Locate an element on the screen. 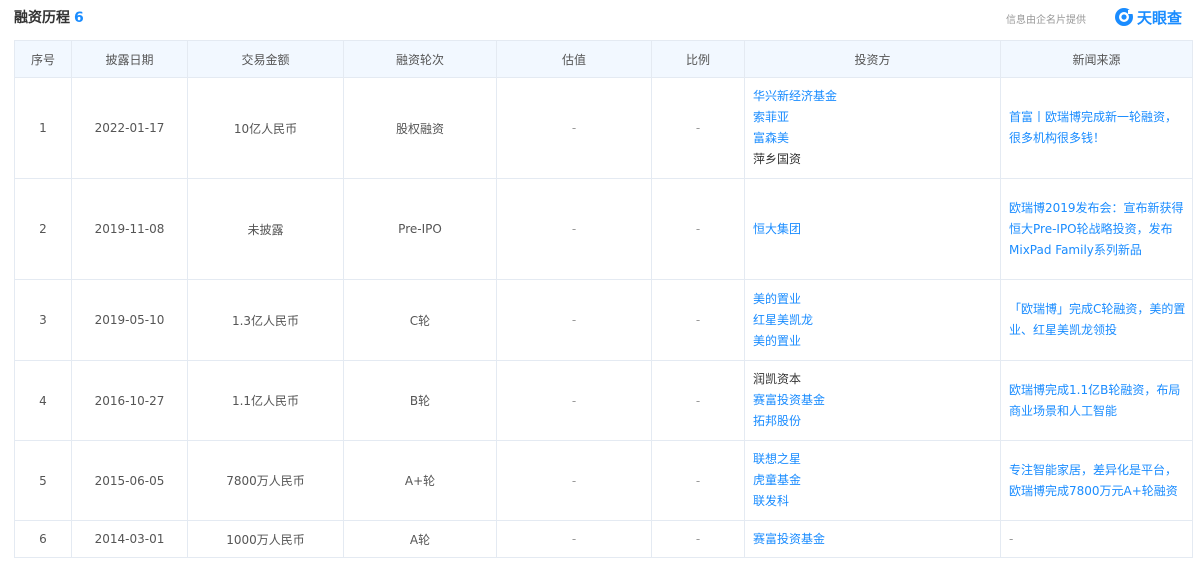  col-header-investors: 投资方 is located at coordinates (872, 59).